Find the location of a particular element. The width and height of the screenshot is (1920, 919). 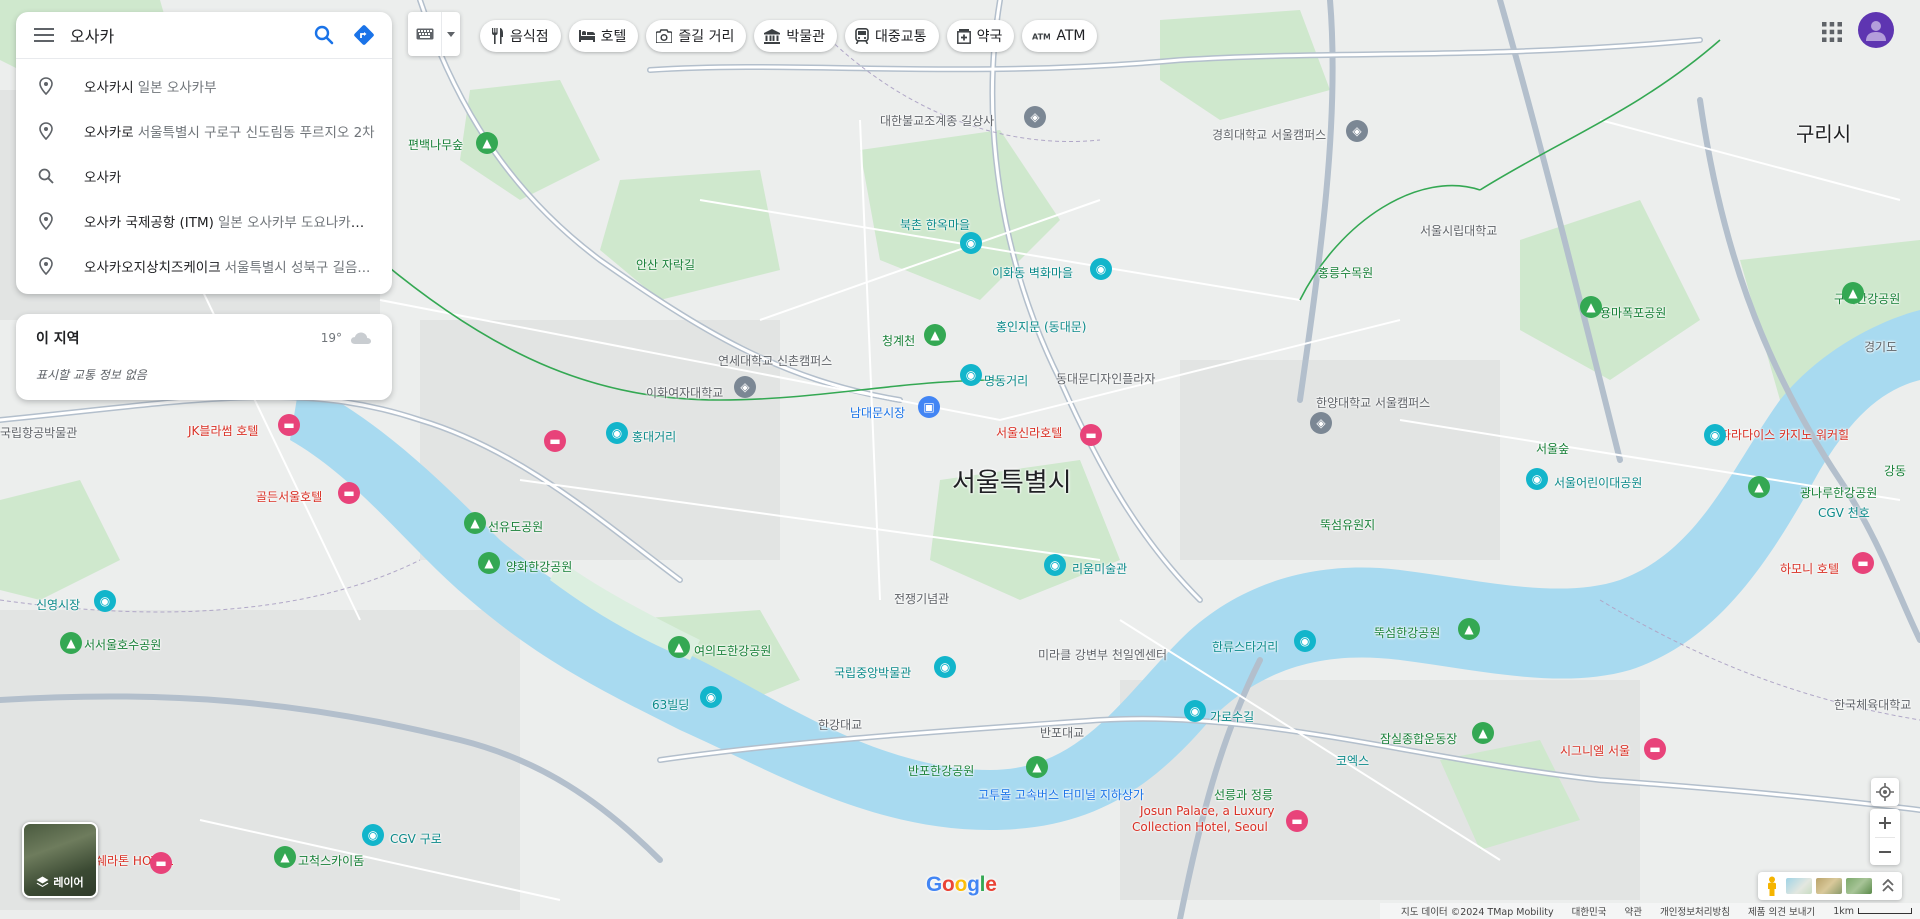

account-avatar is located at coordinates (1876, 30).